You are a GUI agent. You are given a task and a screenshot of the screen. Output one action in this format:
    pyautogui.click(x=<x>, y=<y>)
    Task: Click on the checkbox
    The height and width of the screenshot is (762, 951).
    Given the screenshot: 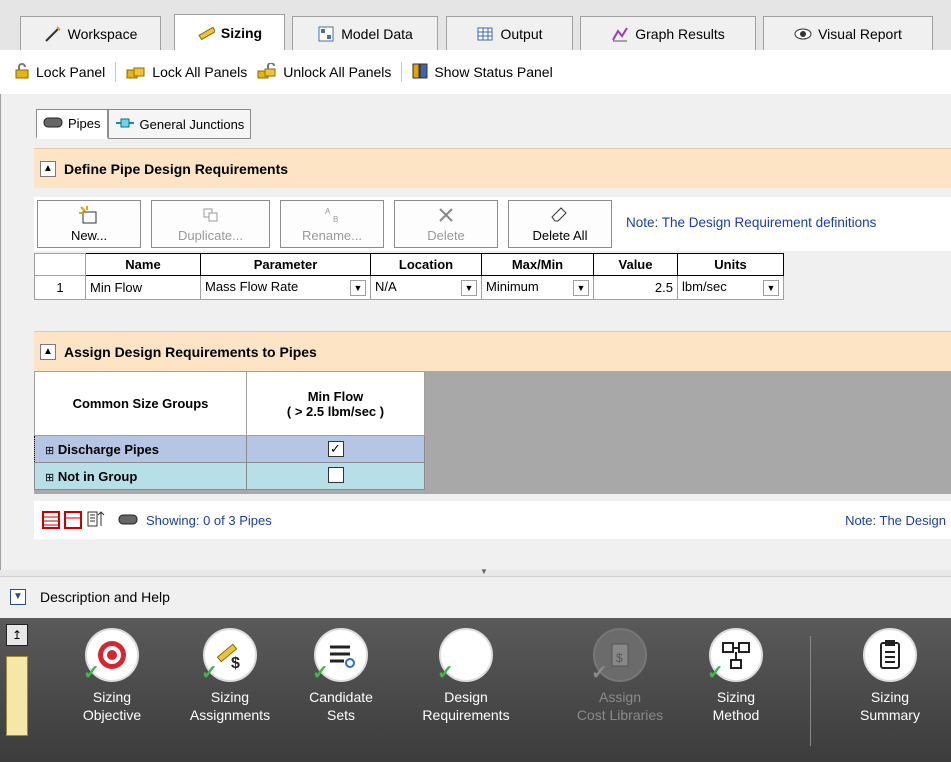 What is the action you would take?
    pyautogui.click(x=335, y=474)
    